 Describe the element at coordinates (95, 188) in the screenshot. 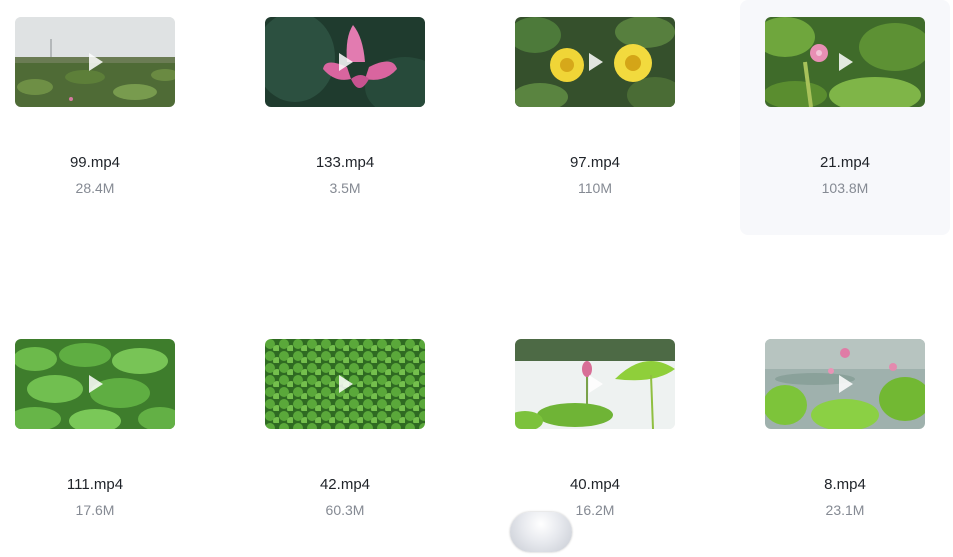

I see `file-size: 28.4M` at that location.